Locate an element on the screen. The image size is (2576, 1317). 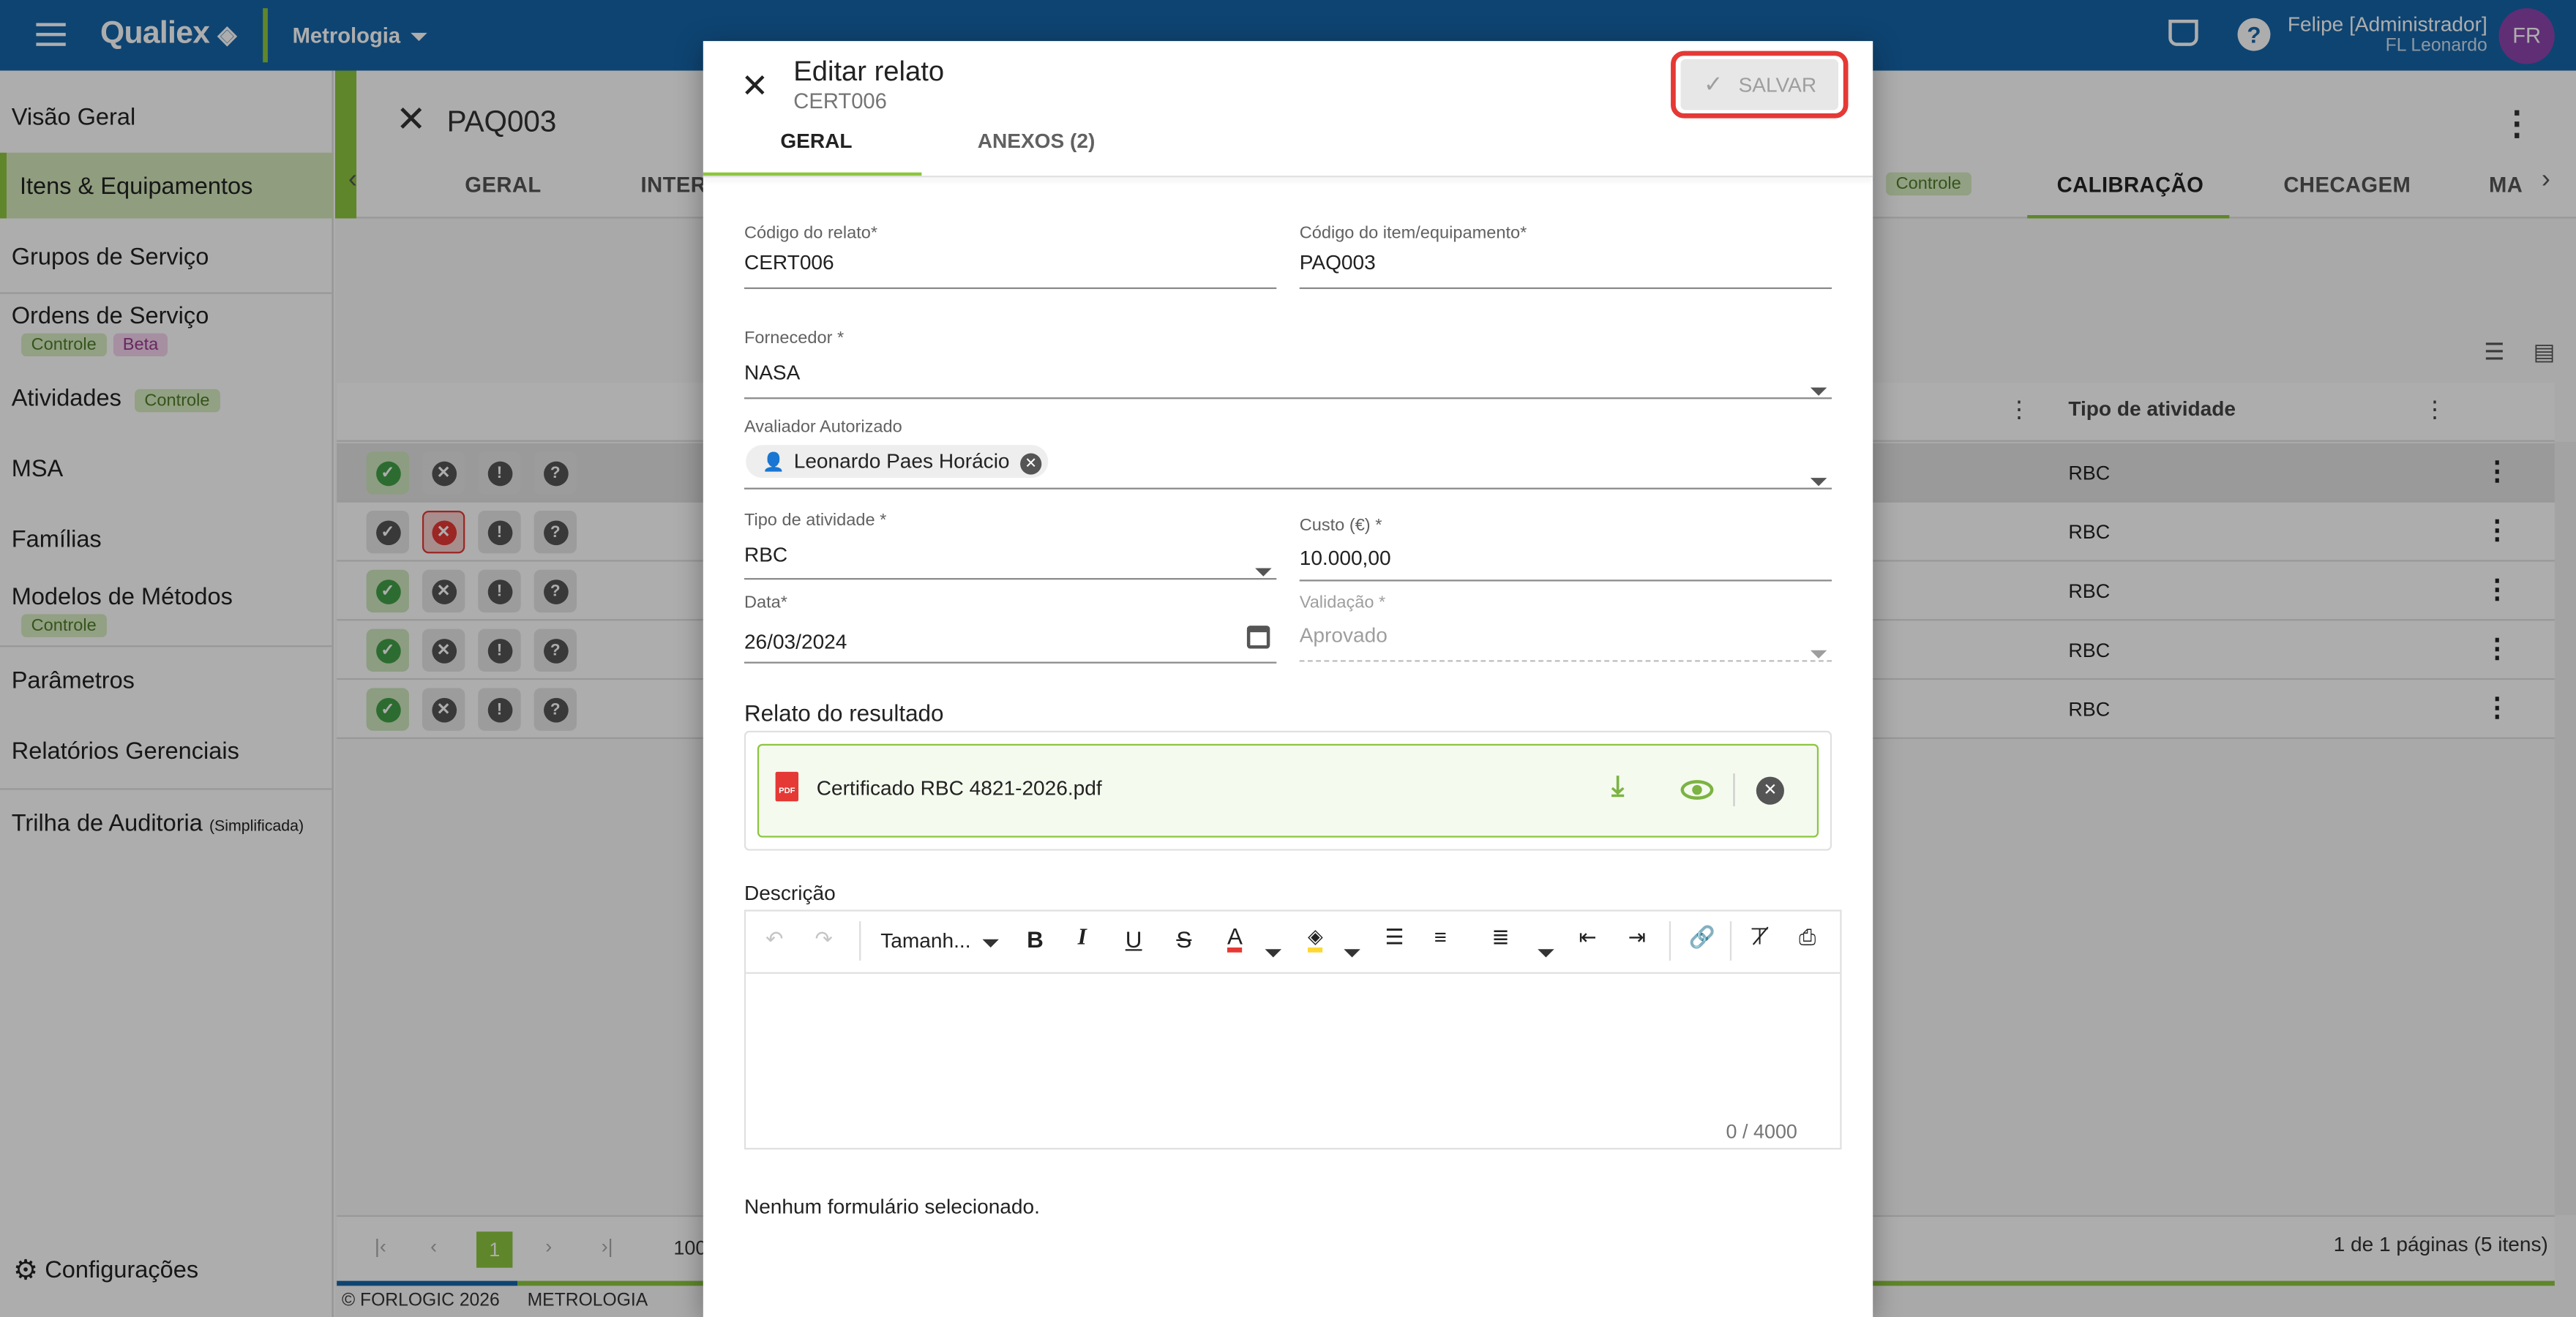
calendar-icon is located at coordinates (1258, 637).